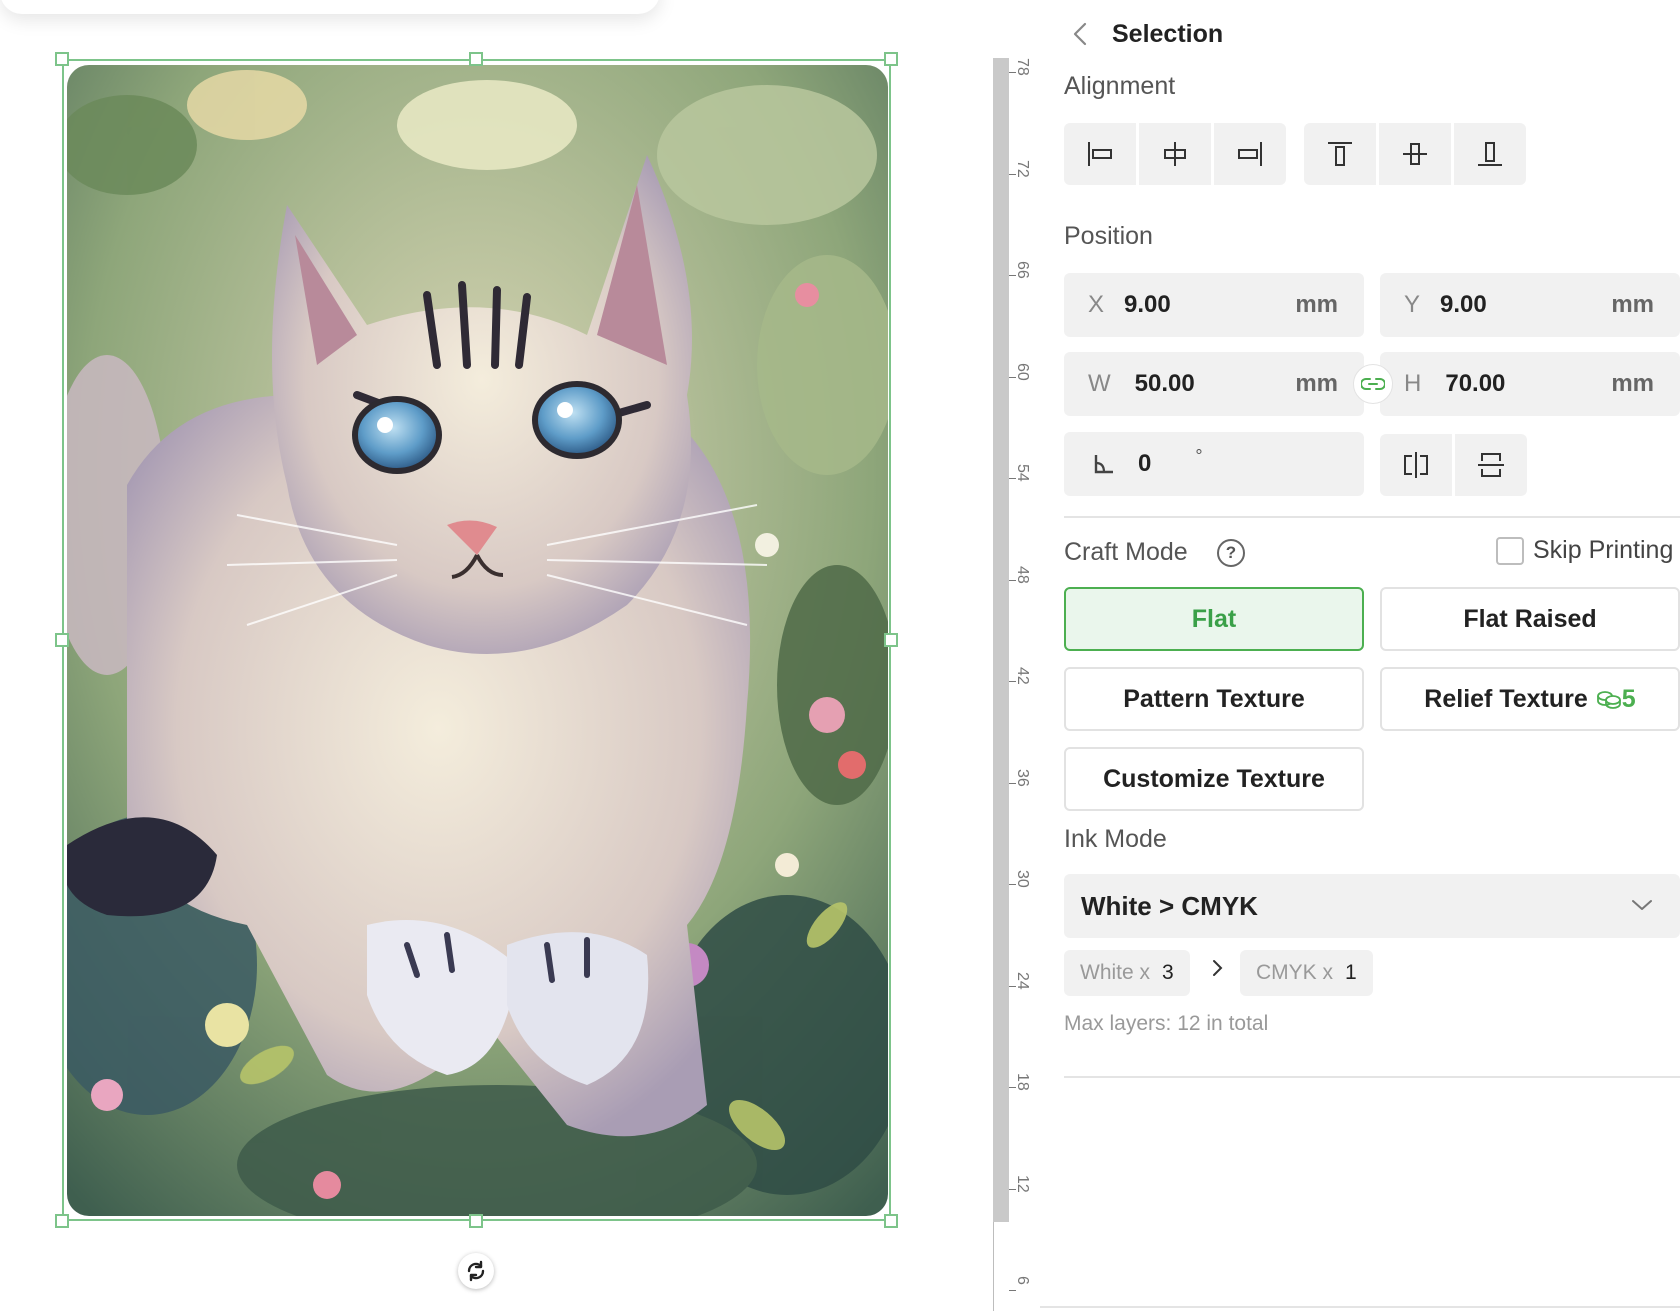 Image resolution: width=1680 pixels, height=1311 pixels. I want to click on panel-title: Selection, so click(1168, 33).